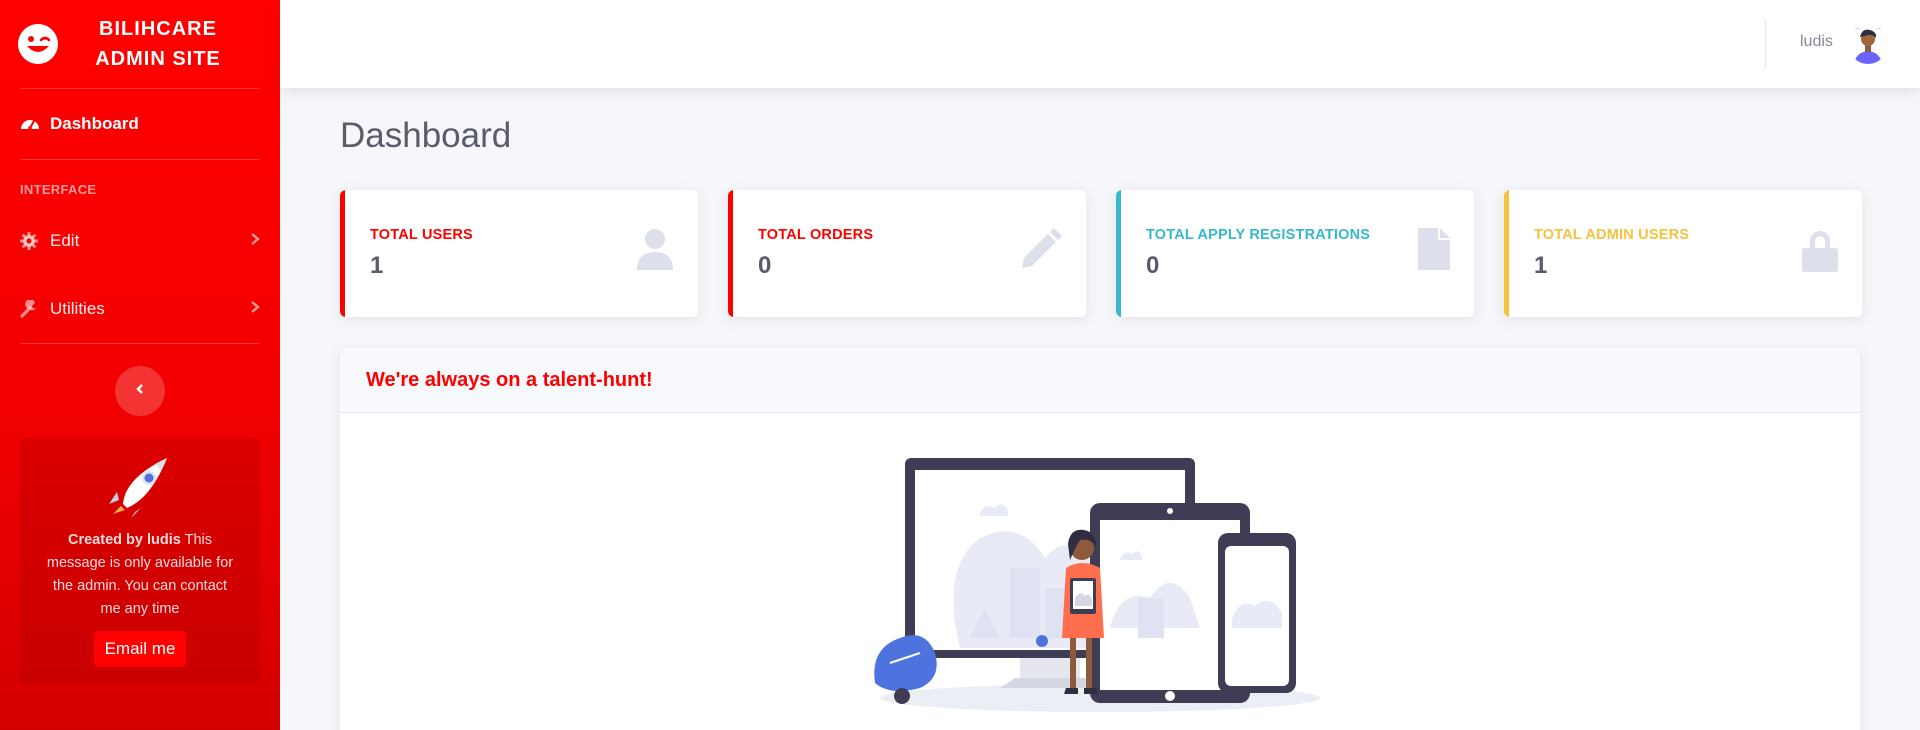  What do you see at coordinates (1295, 253) in the screenshot?
I see `stat-card-total-apply-registrations: TOTAL APPLY REGISTRATIONS 0` at bounding box center [1295, 253].